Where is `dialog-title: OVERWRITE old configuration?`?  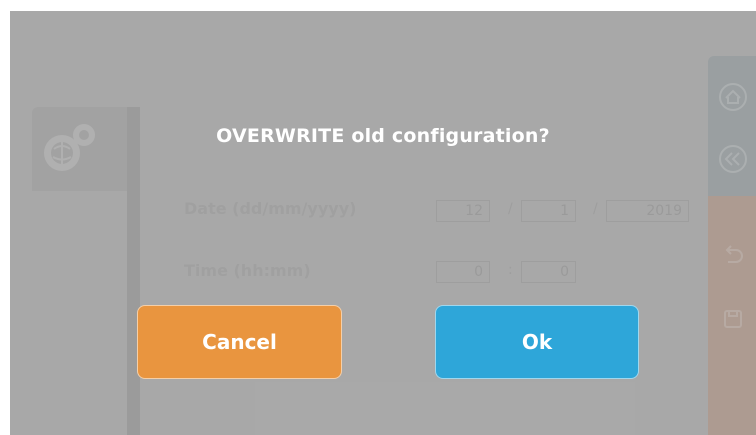
dialog-title: OVERWRITE old configuration? is located at coordinates (383, 136).